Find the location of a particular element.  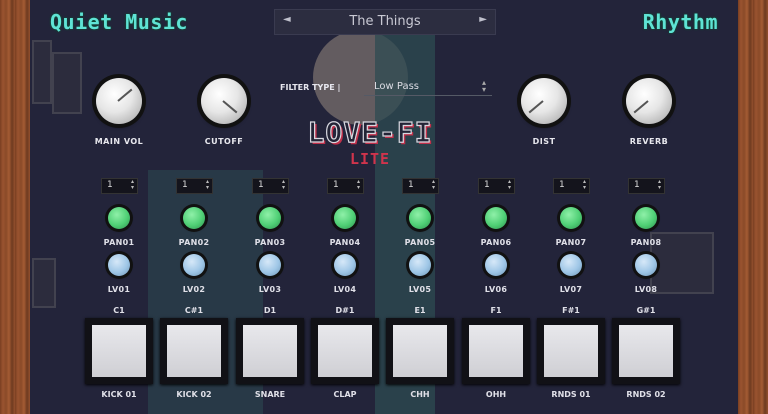

filter-type-select: Low Pass ▴ ▾ is located at coordinates (428, 87).